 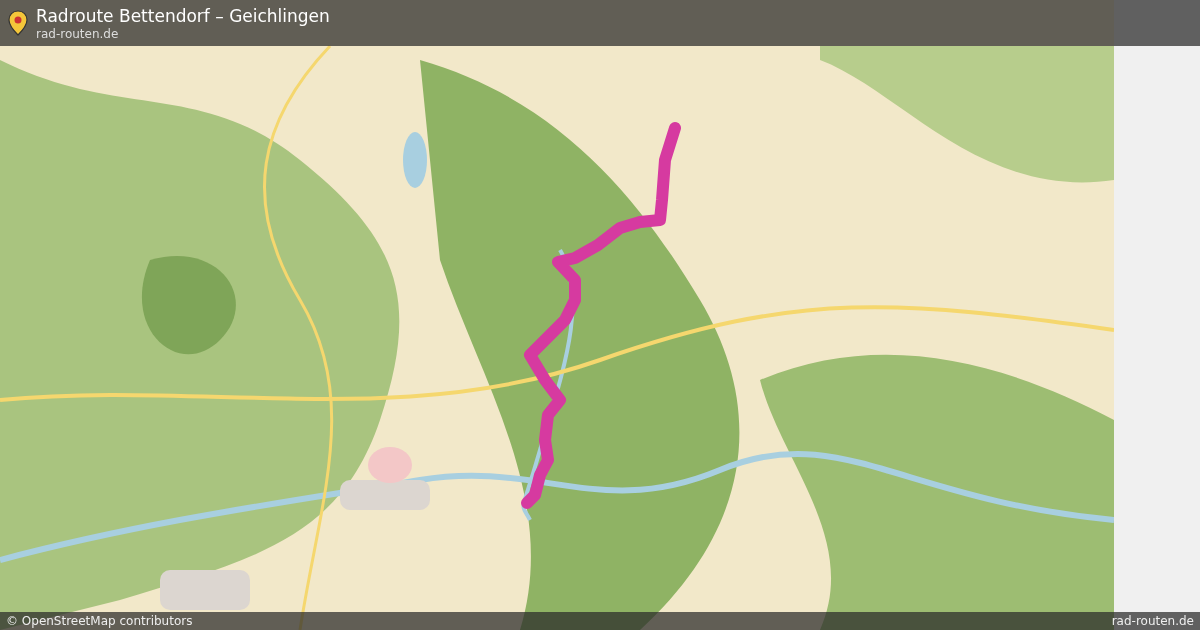 I want to click on map-pin-icon, so click(x=18, y=23).